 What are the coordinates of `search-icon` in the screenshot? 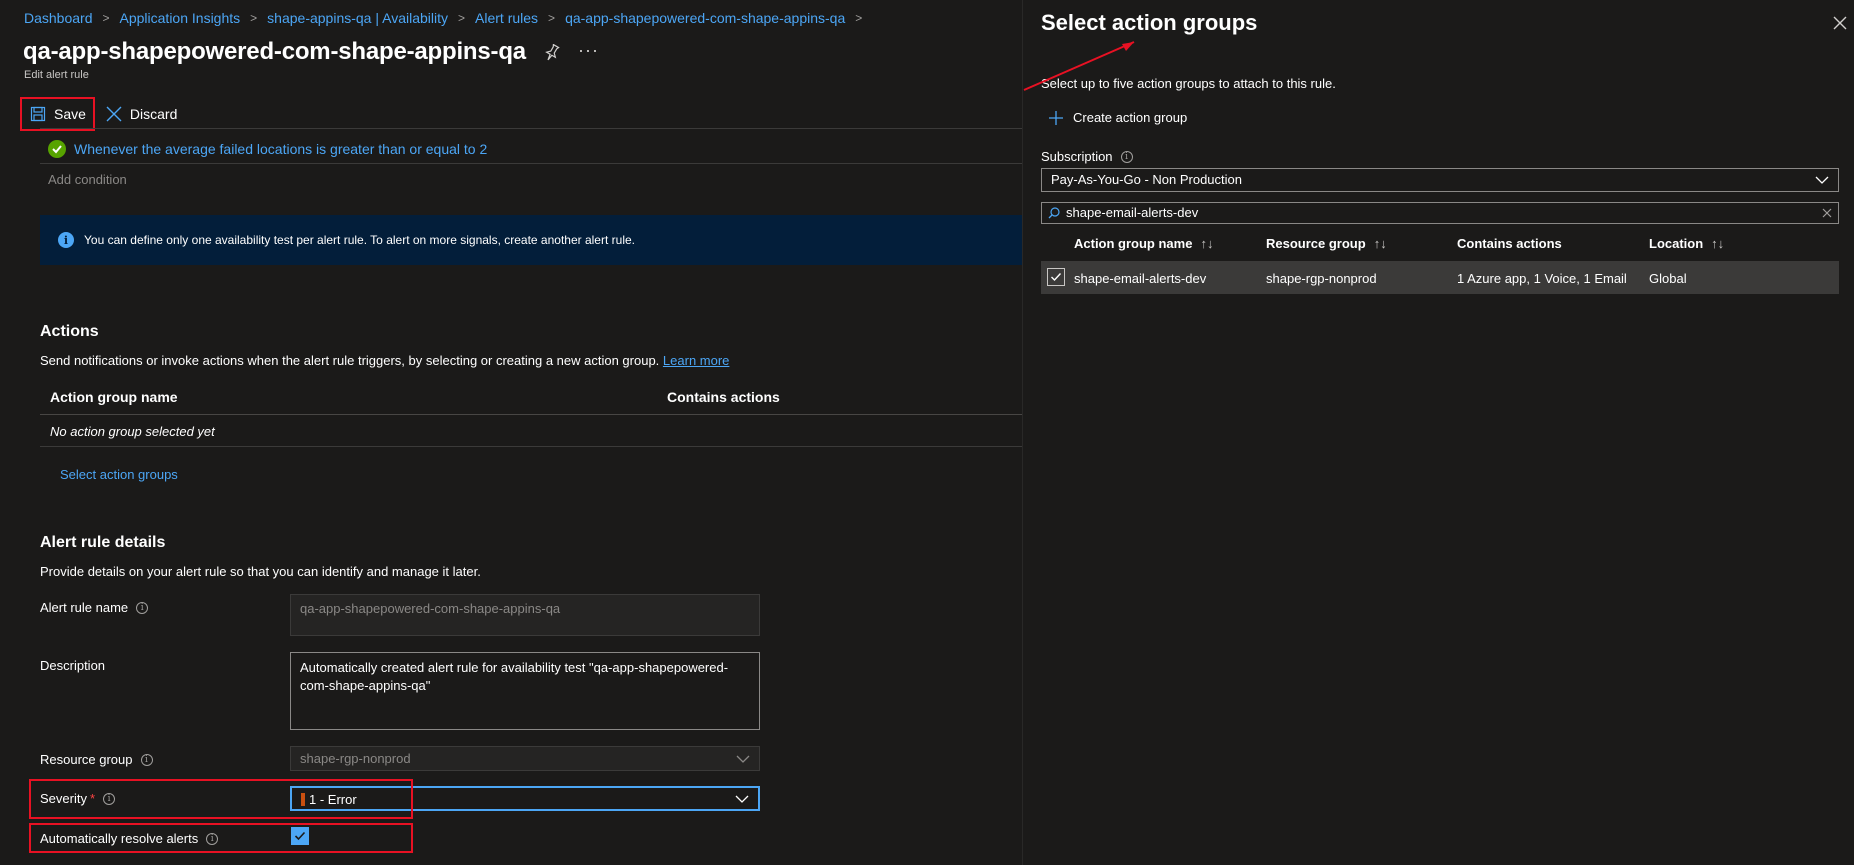 It's located at (1054, 213).